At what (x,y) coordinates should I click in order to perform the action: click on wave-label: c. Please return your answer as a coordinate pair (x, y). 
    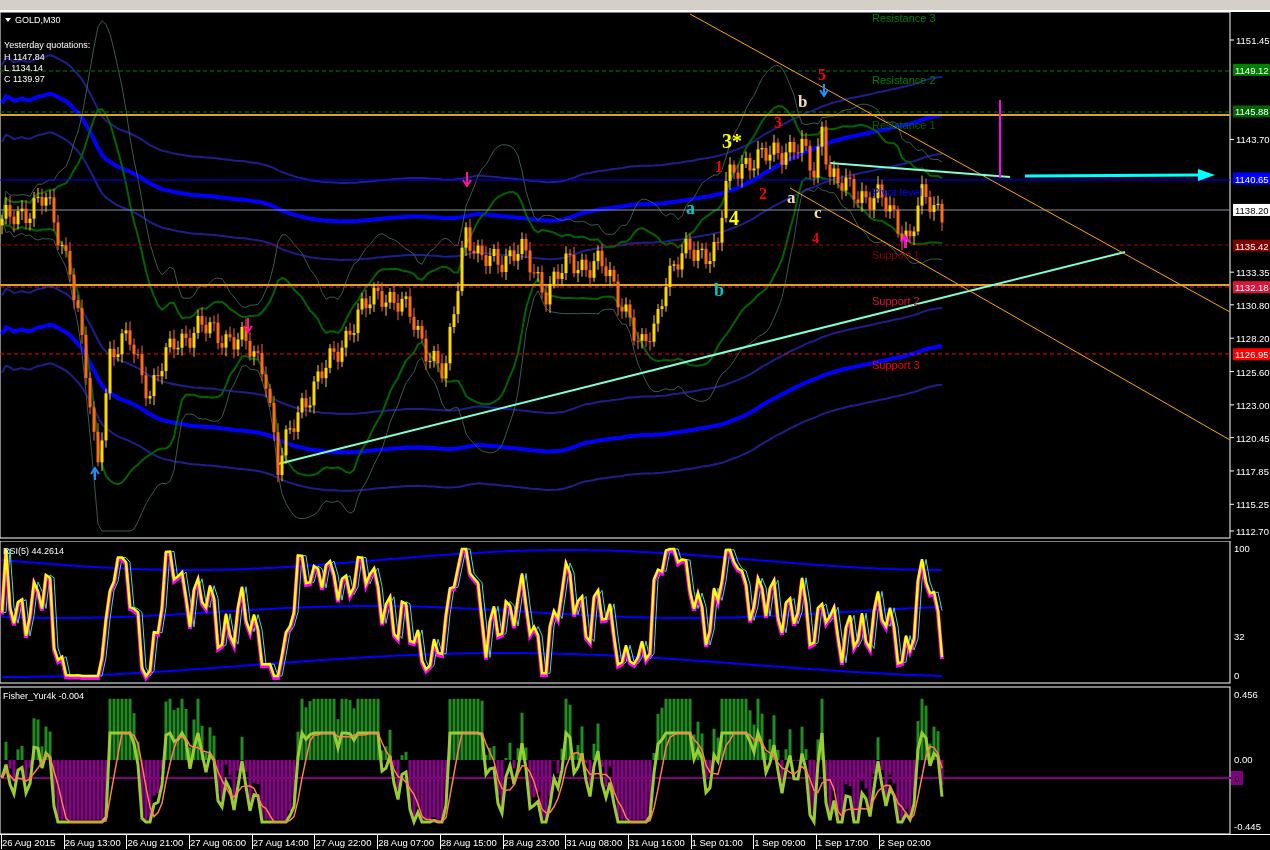
    Looking at the image, I should click on (818, 212).